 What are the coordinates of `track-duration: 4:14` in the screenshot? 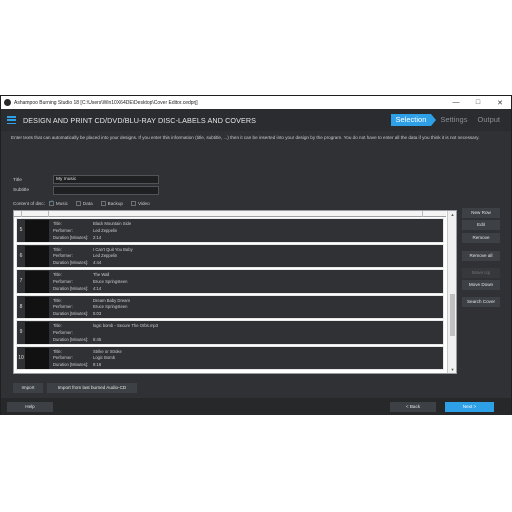 It's located at (97, 288).